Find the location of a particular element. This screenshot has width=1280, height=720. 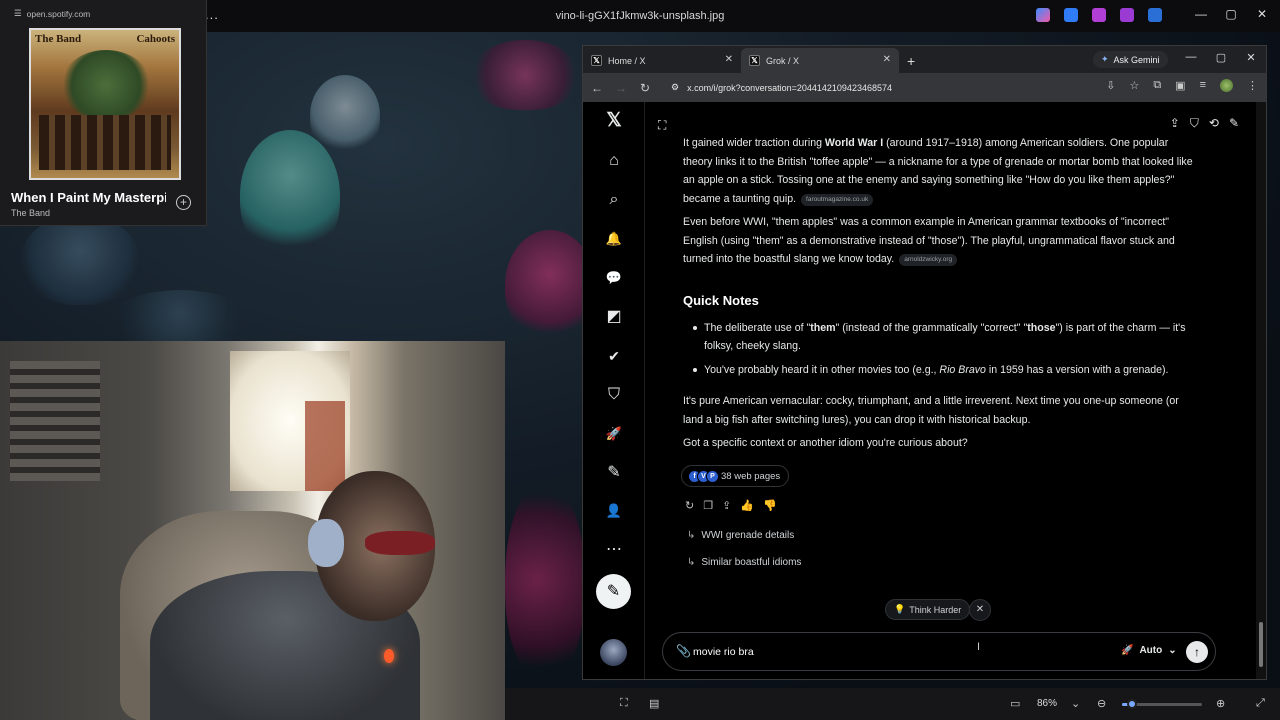

followup-suggestion: ↳ Similar boastful idioms is located at coordinates (744, 562).